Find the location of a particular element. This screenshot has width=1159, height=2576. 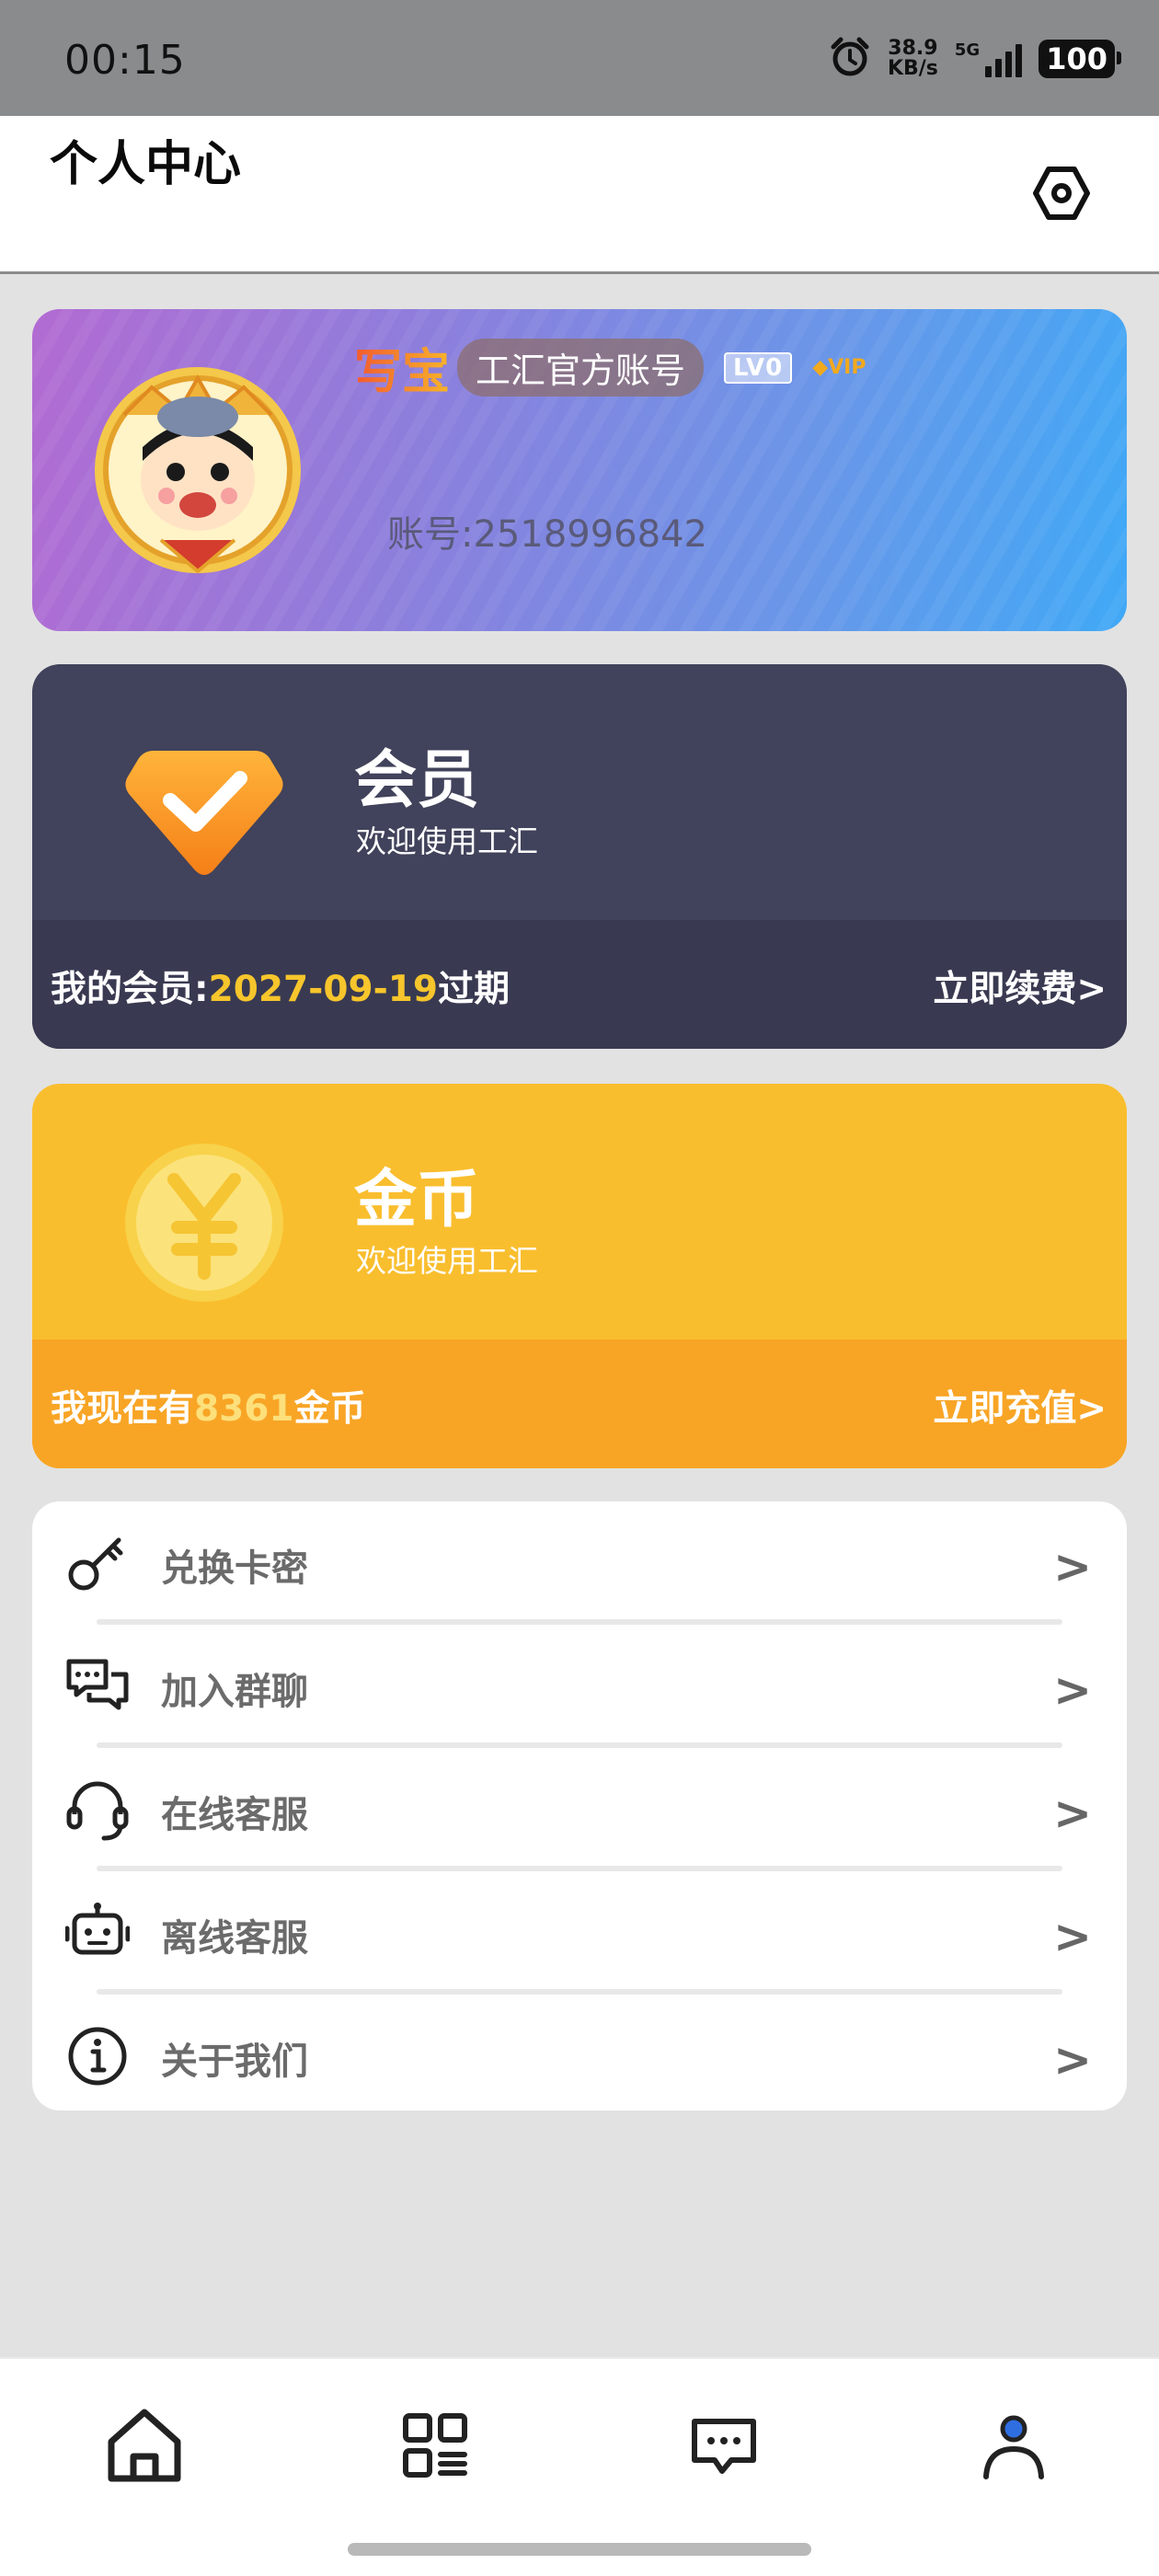

signal-icon: 5G is located at coordinates (988, 58).